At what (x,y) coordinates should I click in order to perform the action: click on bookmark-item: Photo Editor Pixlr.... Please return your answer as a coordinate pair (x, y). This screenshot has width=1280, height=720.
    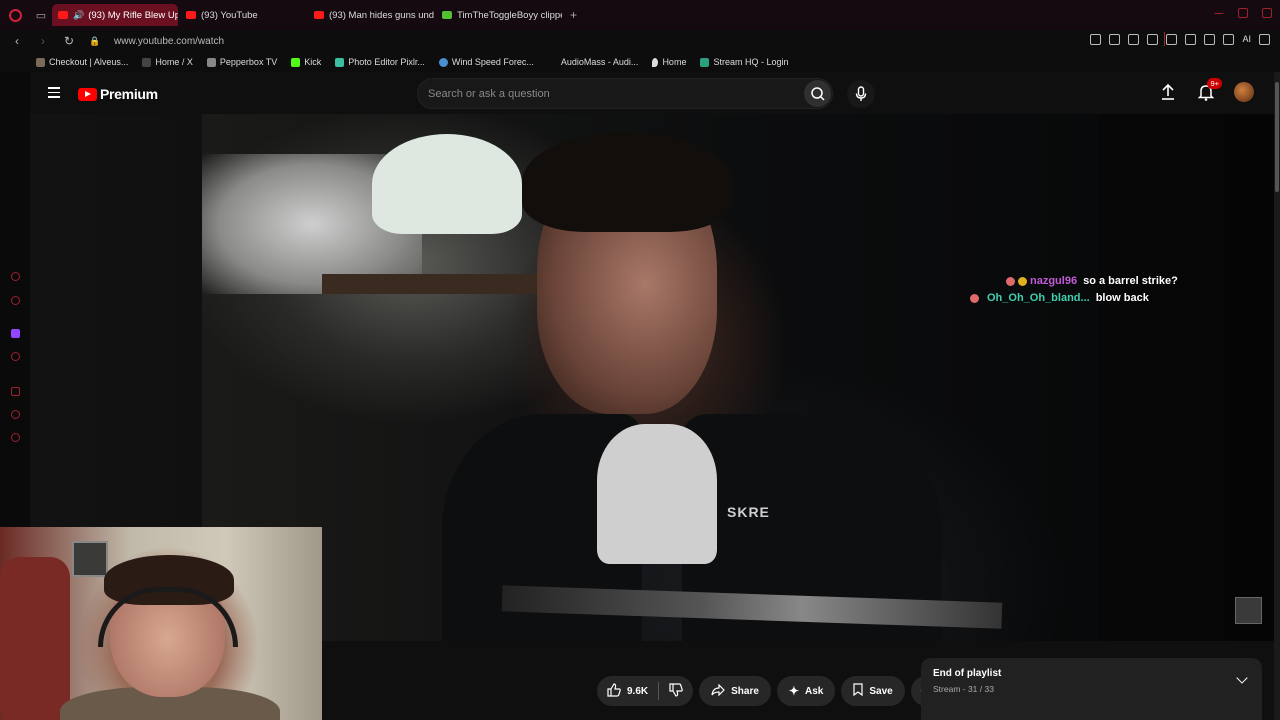
    Looking at the image, I should click on (380, 62).